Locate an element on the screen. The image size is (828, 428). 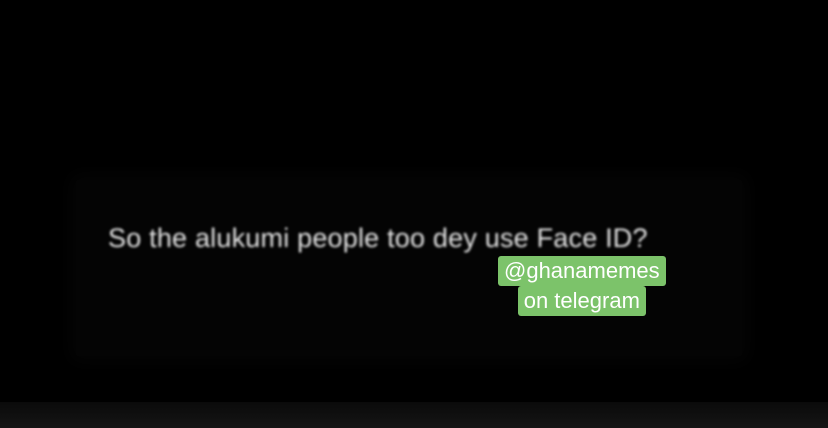
watermark-sticker: @ghanamemes on telegram is located at coordinates (582, 286).